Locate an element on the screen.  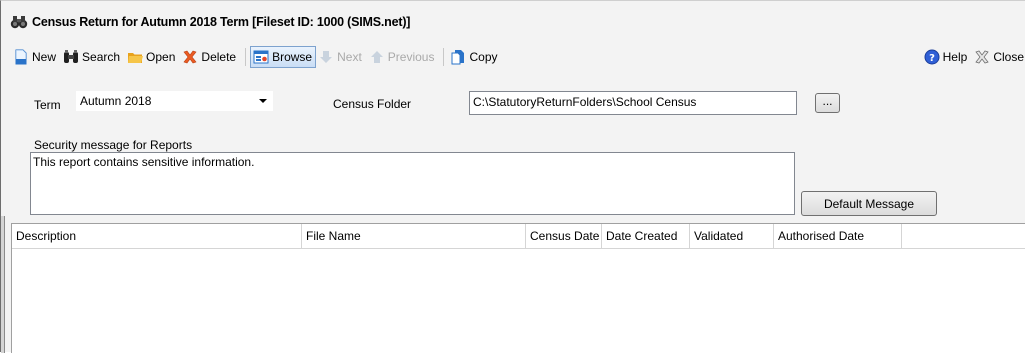
browse-icon is located at coordinates (261, 57).